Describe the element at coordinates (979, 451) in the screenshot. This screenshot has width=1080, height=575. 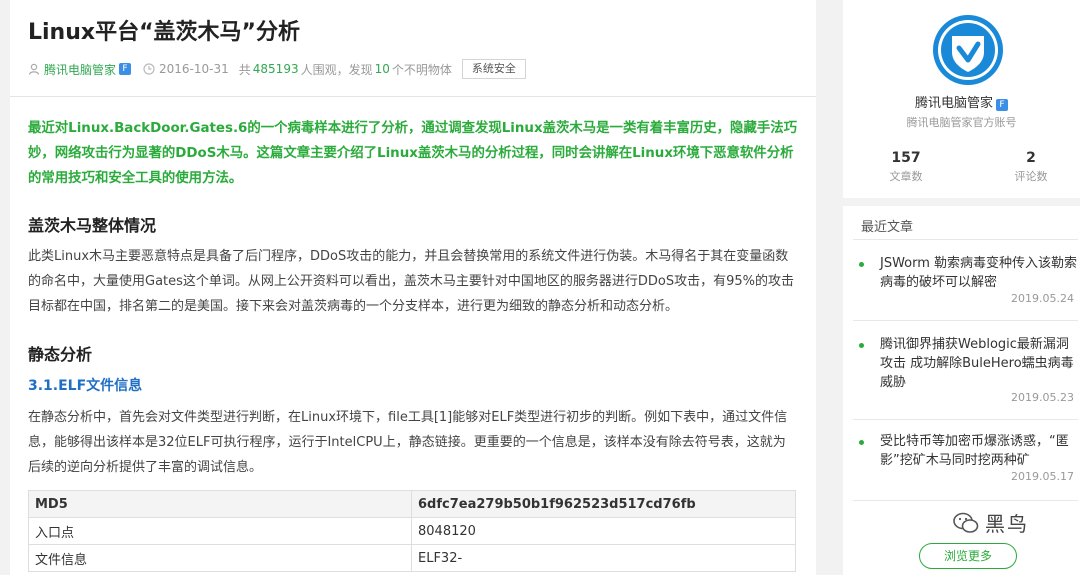
I see `recent-article-title: 受比特币等加密币爆涨诱惑，“匿影”挖矿木马同时挖两种矿` at that location.